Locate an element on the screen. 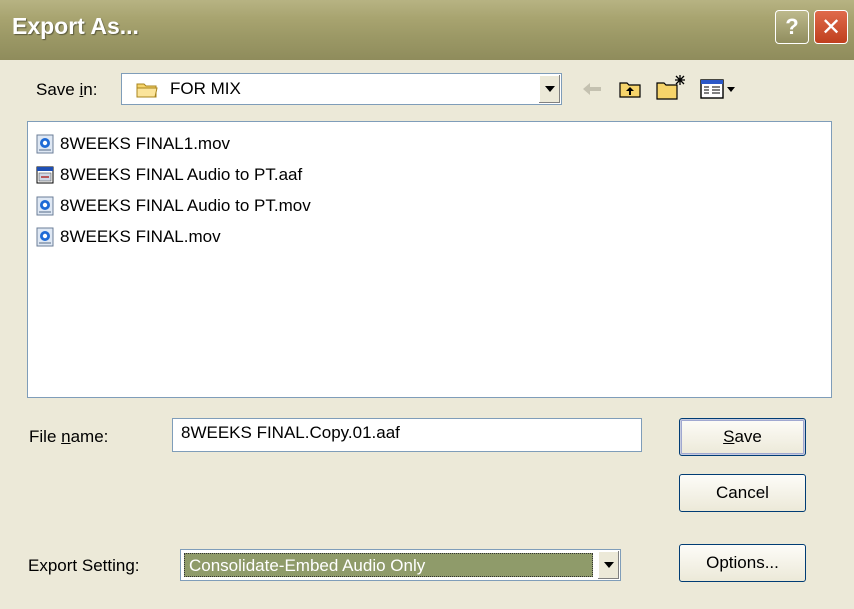 The height and width of the screenshot is (609, 854). save-in-value: FOR MIX is located at coordinates (205, 88).